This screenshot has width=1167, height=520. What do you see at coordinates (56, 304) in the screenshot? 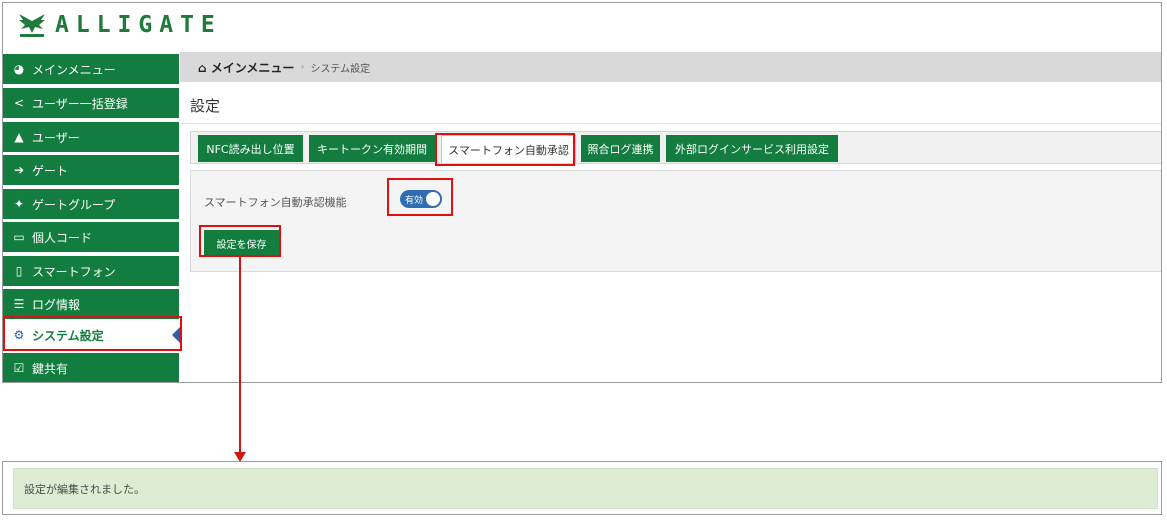
I see `sidebar-item-label: ログ情報` at bounding box center [56, 304].